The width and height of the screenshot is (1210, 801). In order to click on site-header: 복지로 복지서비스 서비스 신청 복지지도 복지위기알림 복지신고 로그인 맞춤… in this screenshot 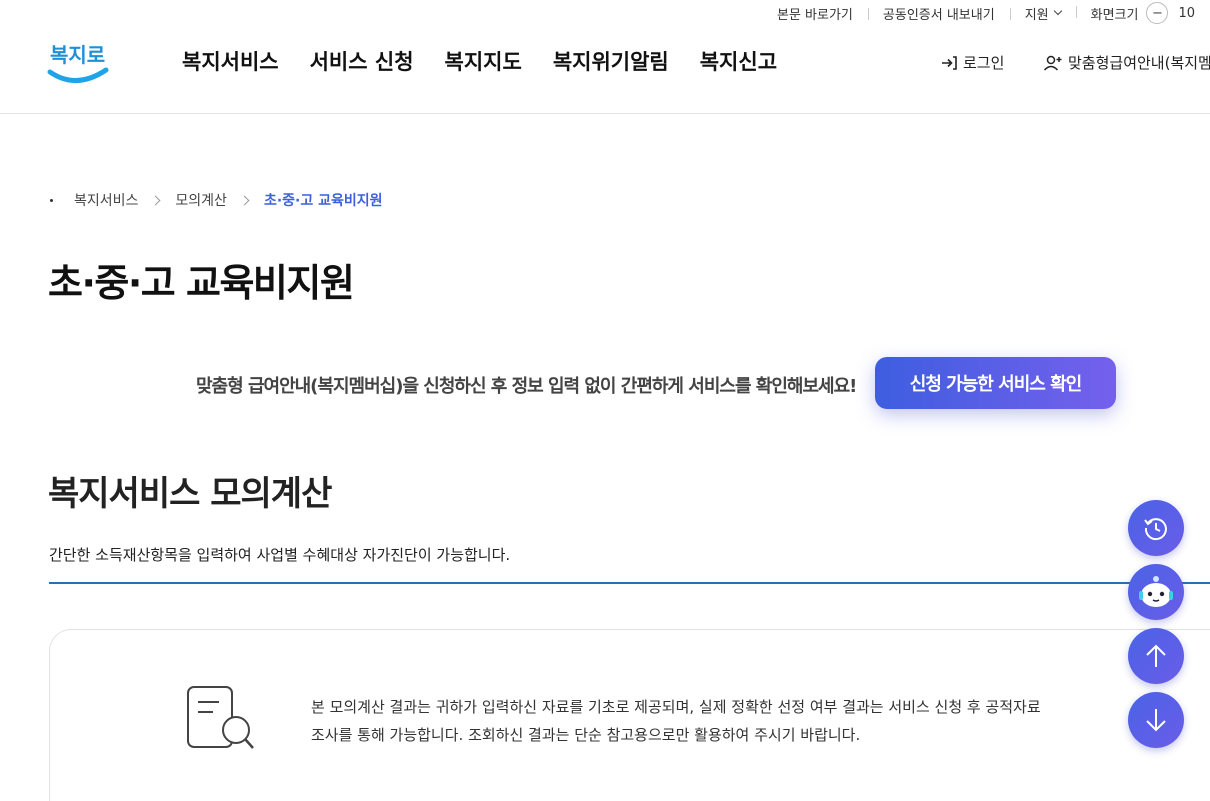, I will do `click(605, 70)`.